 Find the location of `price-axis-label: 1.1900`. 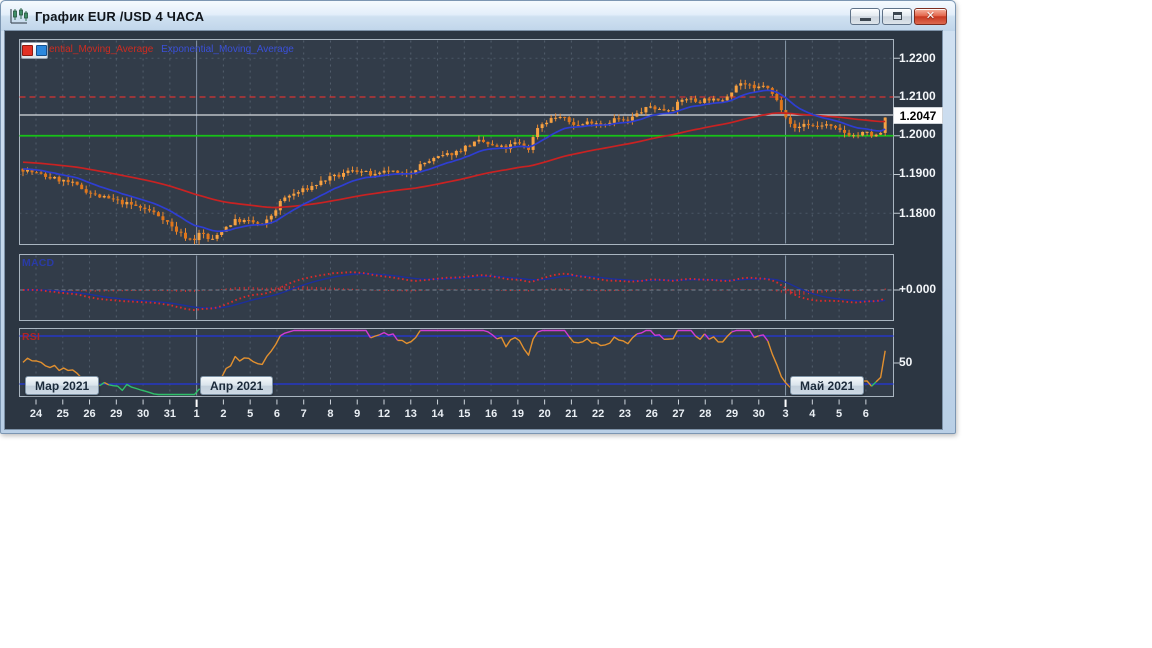

price-axis-label: 1.1900 is located at coordinates (917, 173).